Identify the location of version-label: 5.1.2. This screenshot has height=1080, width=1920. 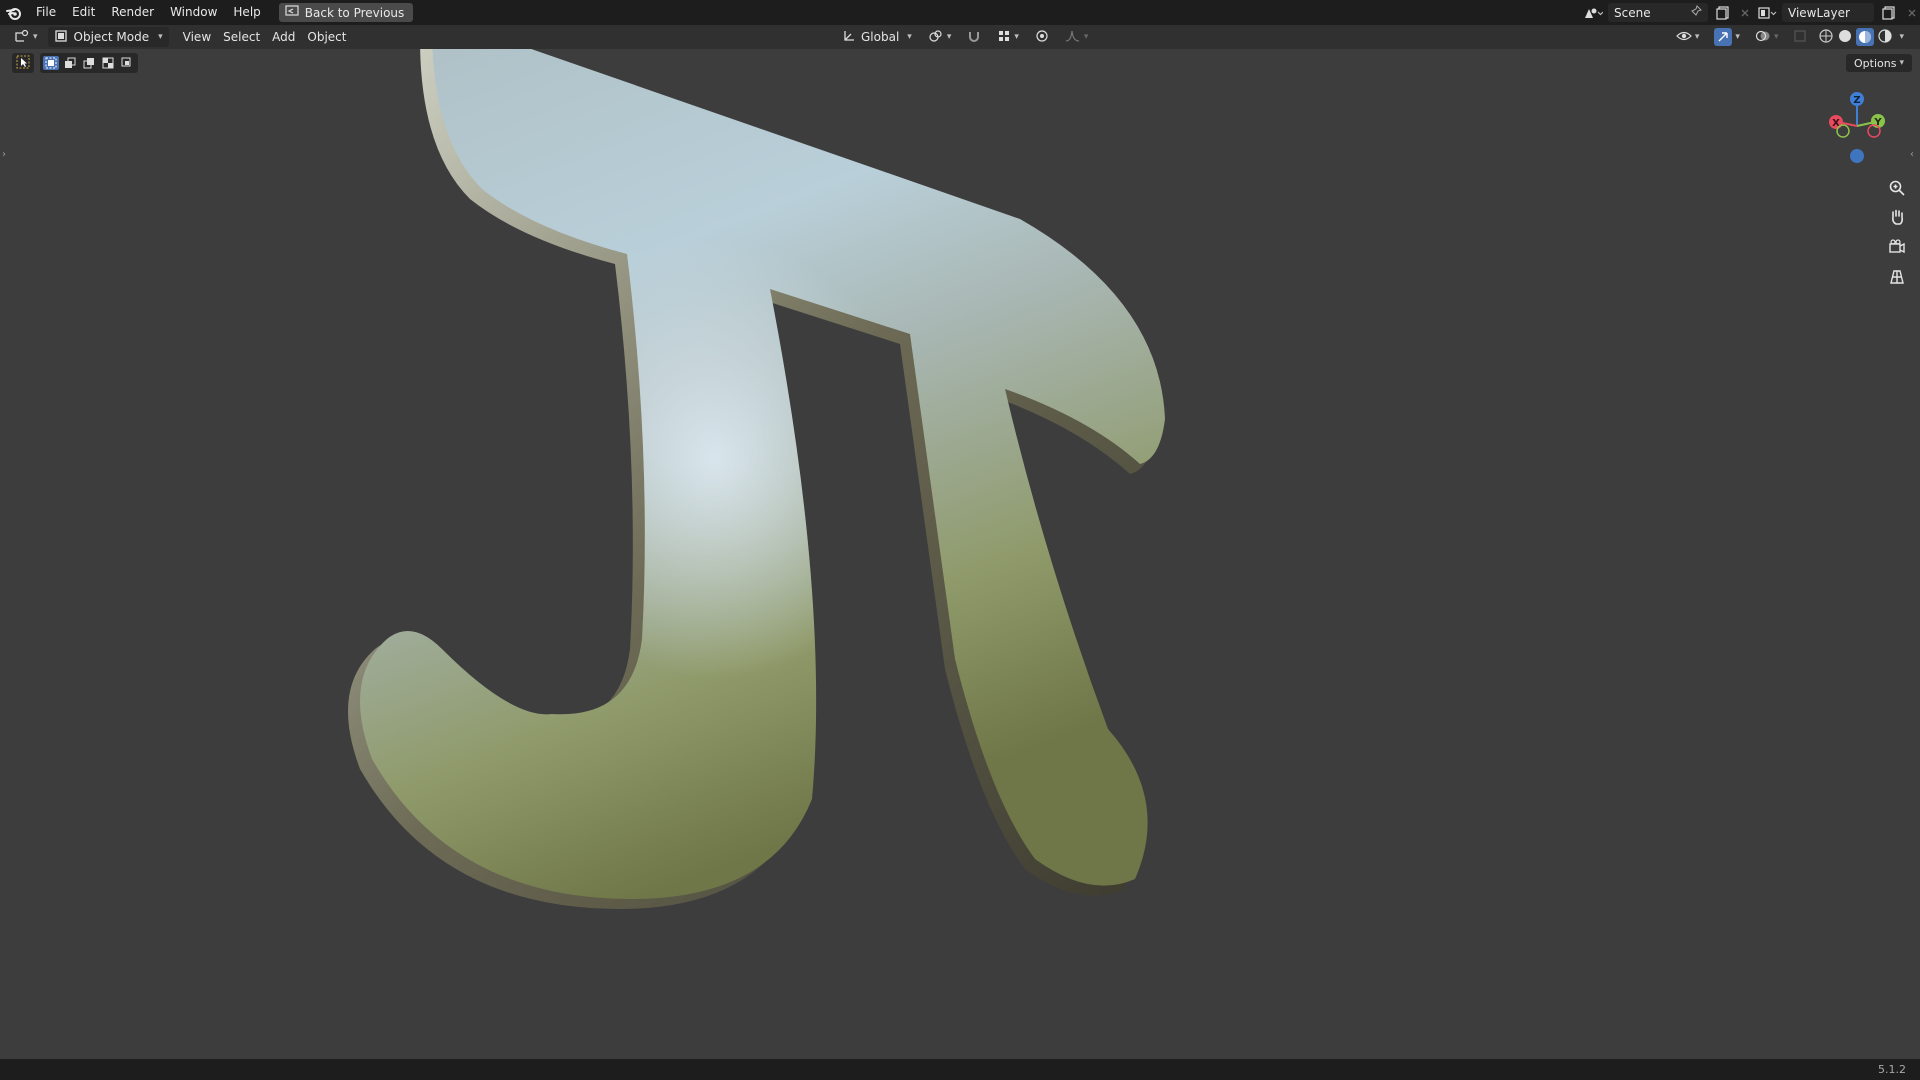
(1892, 1069).